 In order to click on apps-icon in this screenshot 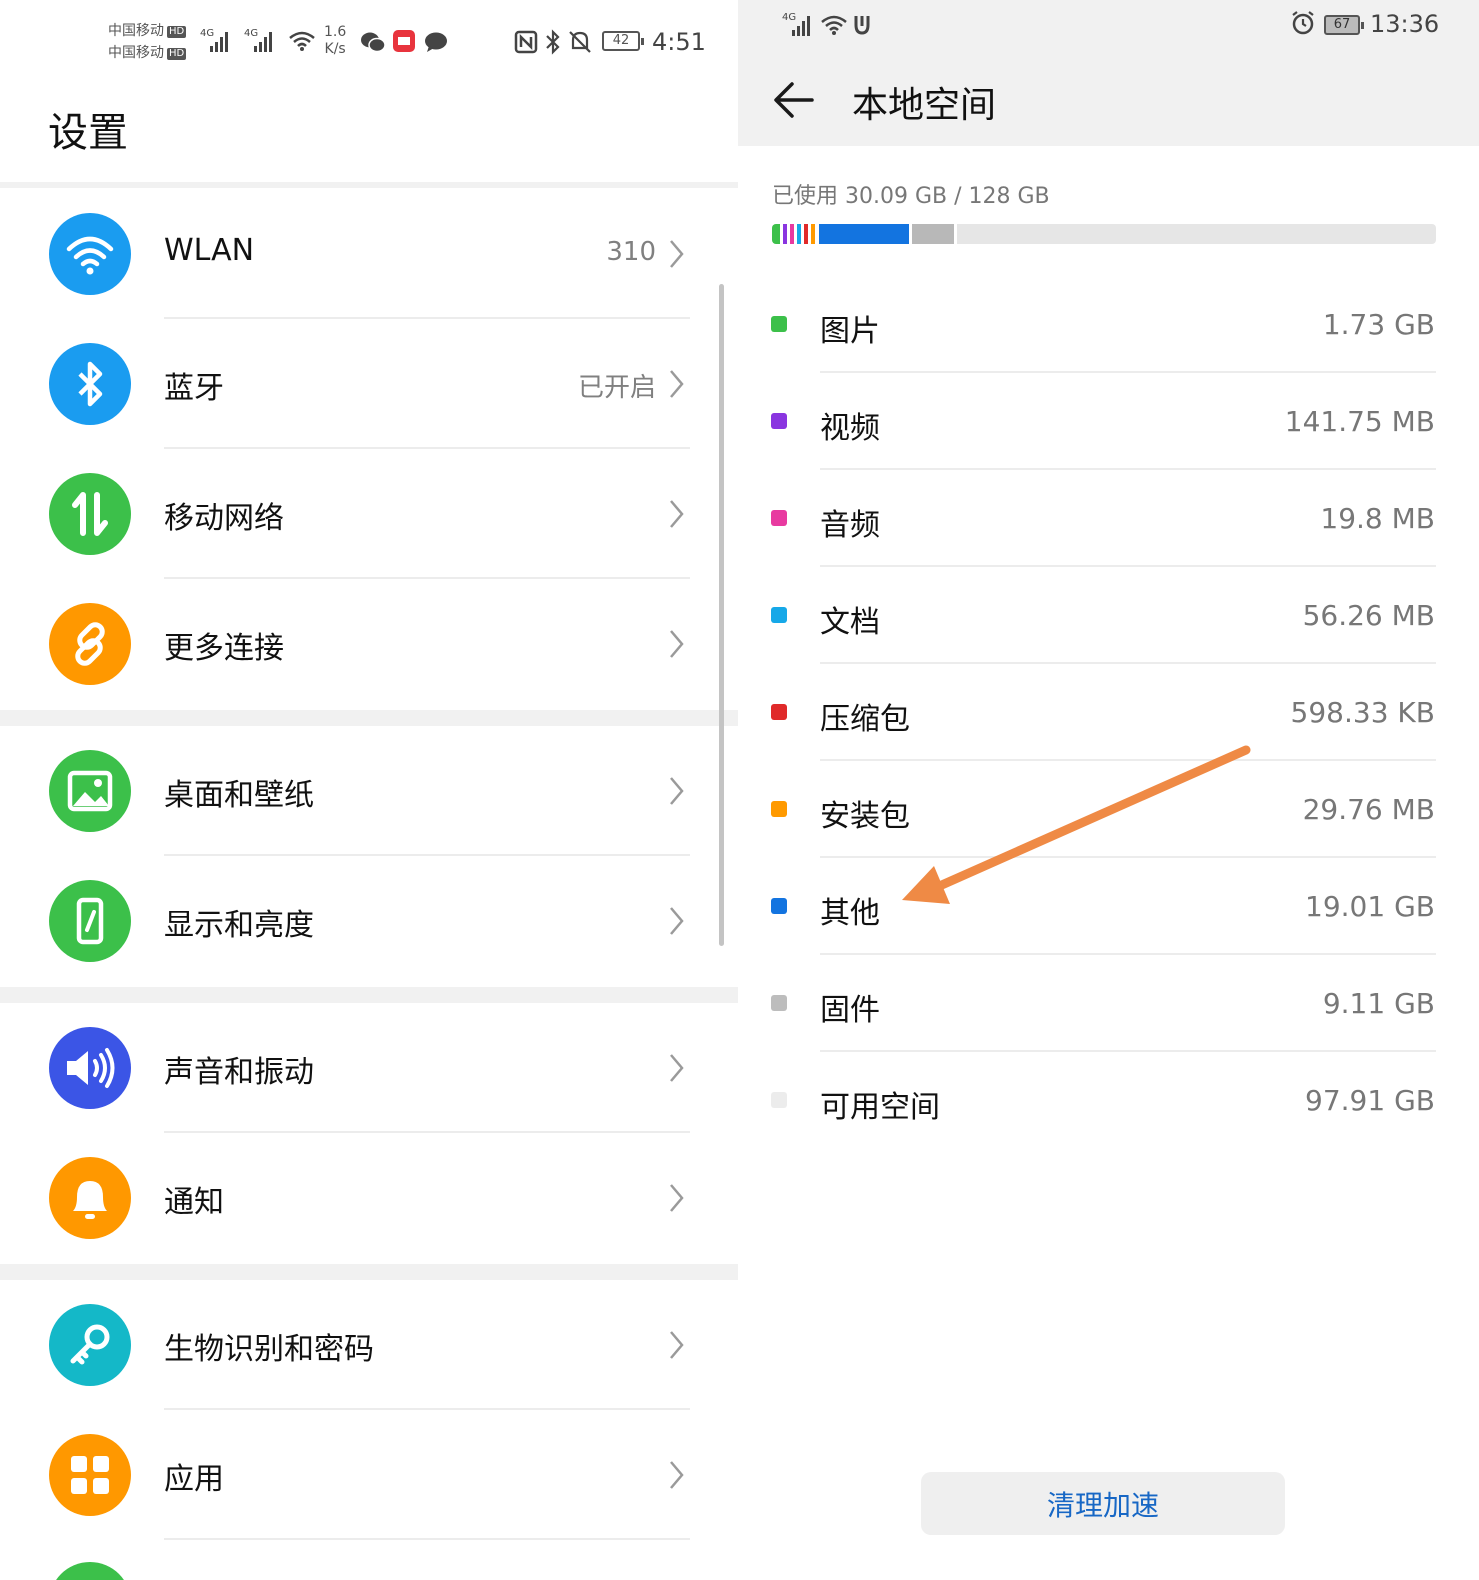, I will do `click(90, 1475)`.